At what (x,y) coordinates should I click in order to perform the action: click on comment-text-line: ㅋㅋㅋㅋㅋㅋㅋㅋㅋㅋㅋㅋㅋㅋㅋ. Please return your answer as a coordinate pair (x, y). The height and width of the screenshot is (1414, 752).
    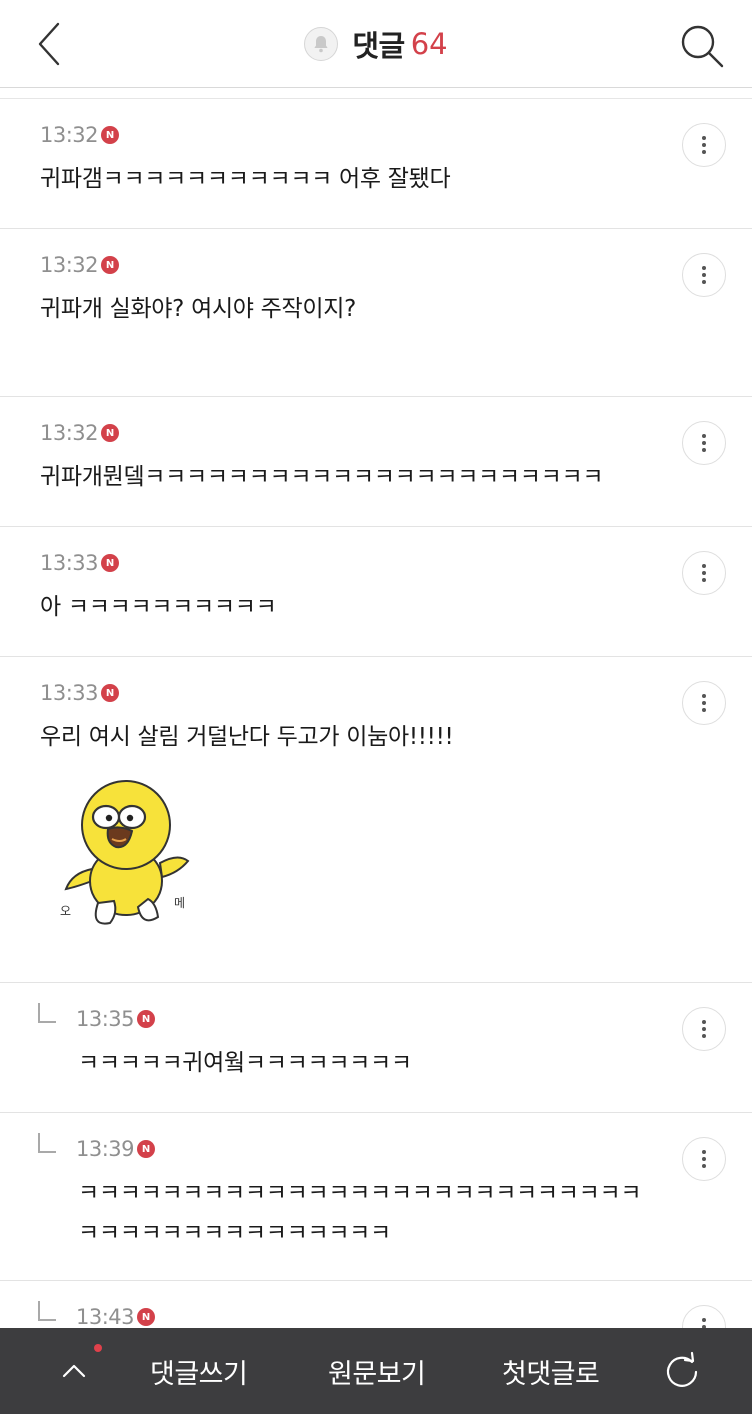
    Looking at the image, I should click on (234, 1233).